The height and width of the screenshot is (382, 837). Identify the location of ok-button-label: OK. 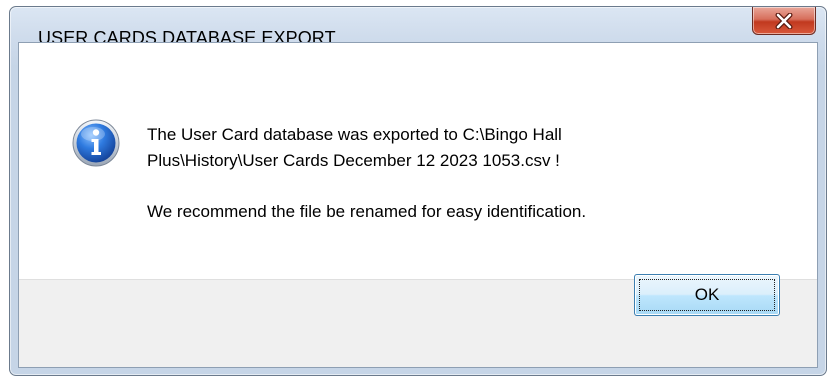
(707, 294).